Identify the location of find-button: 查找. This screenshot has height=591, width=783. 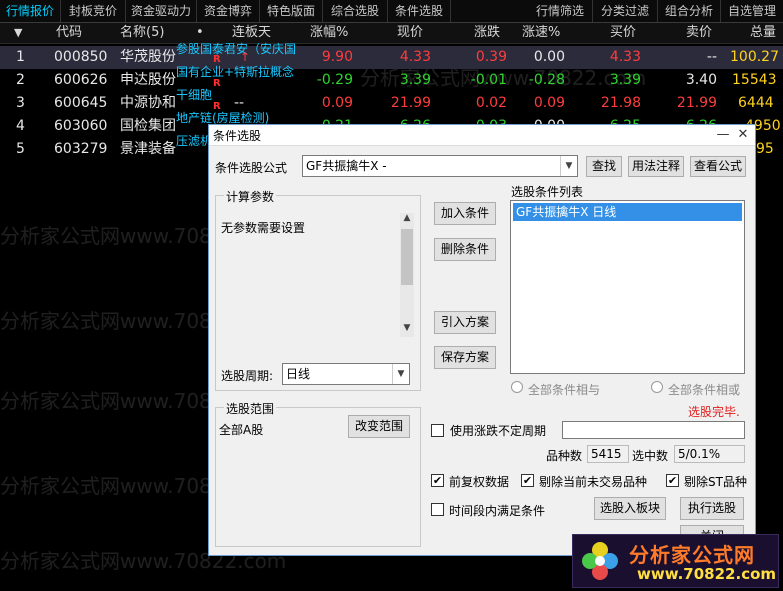
(604, 166).